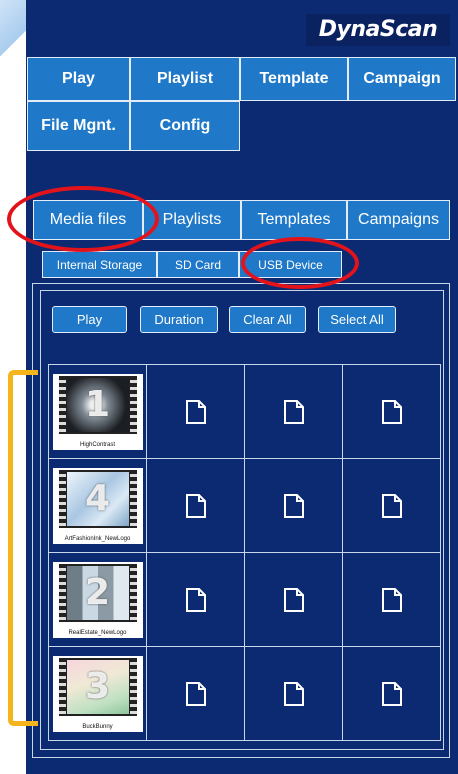 This screenshot has width=458, height=774. I want to click on media-number: 3, so click(97, 686).